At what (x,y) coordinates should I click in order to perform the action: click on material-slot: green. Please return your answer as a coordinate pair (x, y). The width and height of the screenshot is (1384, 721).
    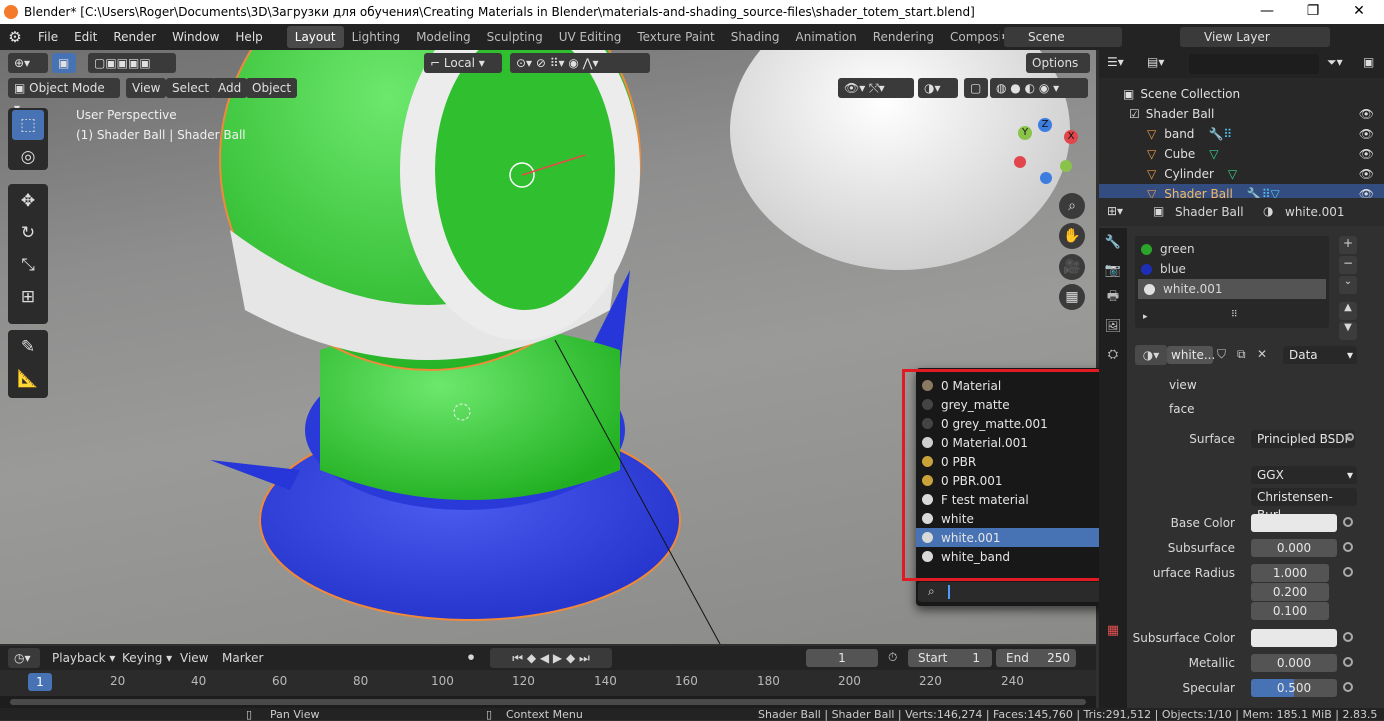
    Looking at the image, I should click on (1232, 249).